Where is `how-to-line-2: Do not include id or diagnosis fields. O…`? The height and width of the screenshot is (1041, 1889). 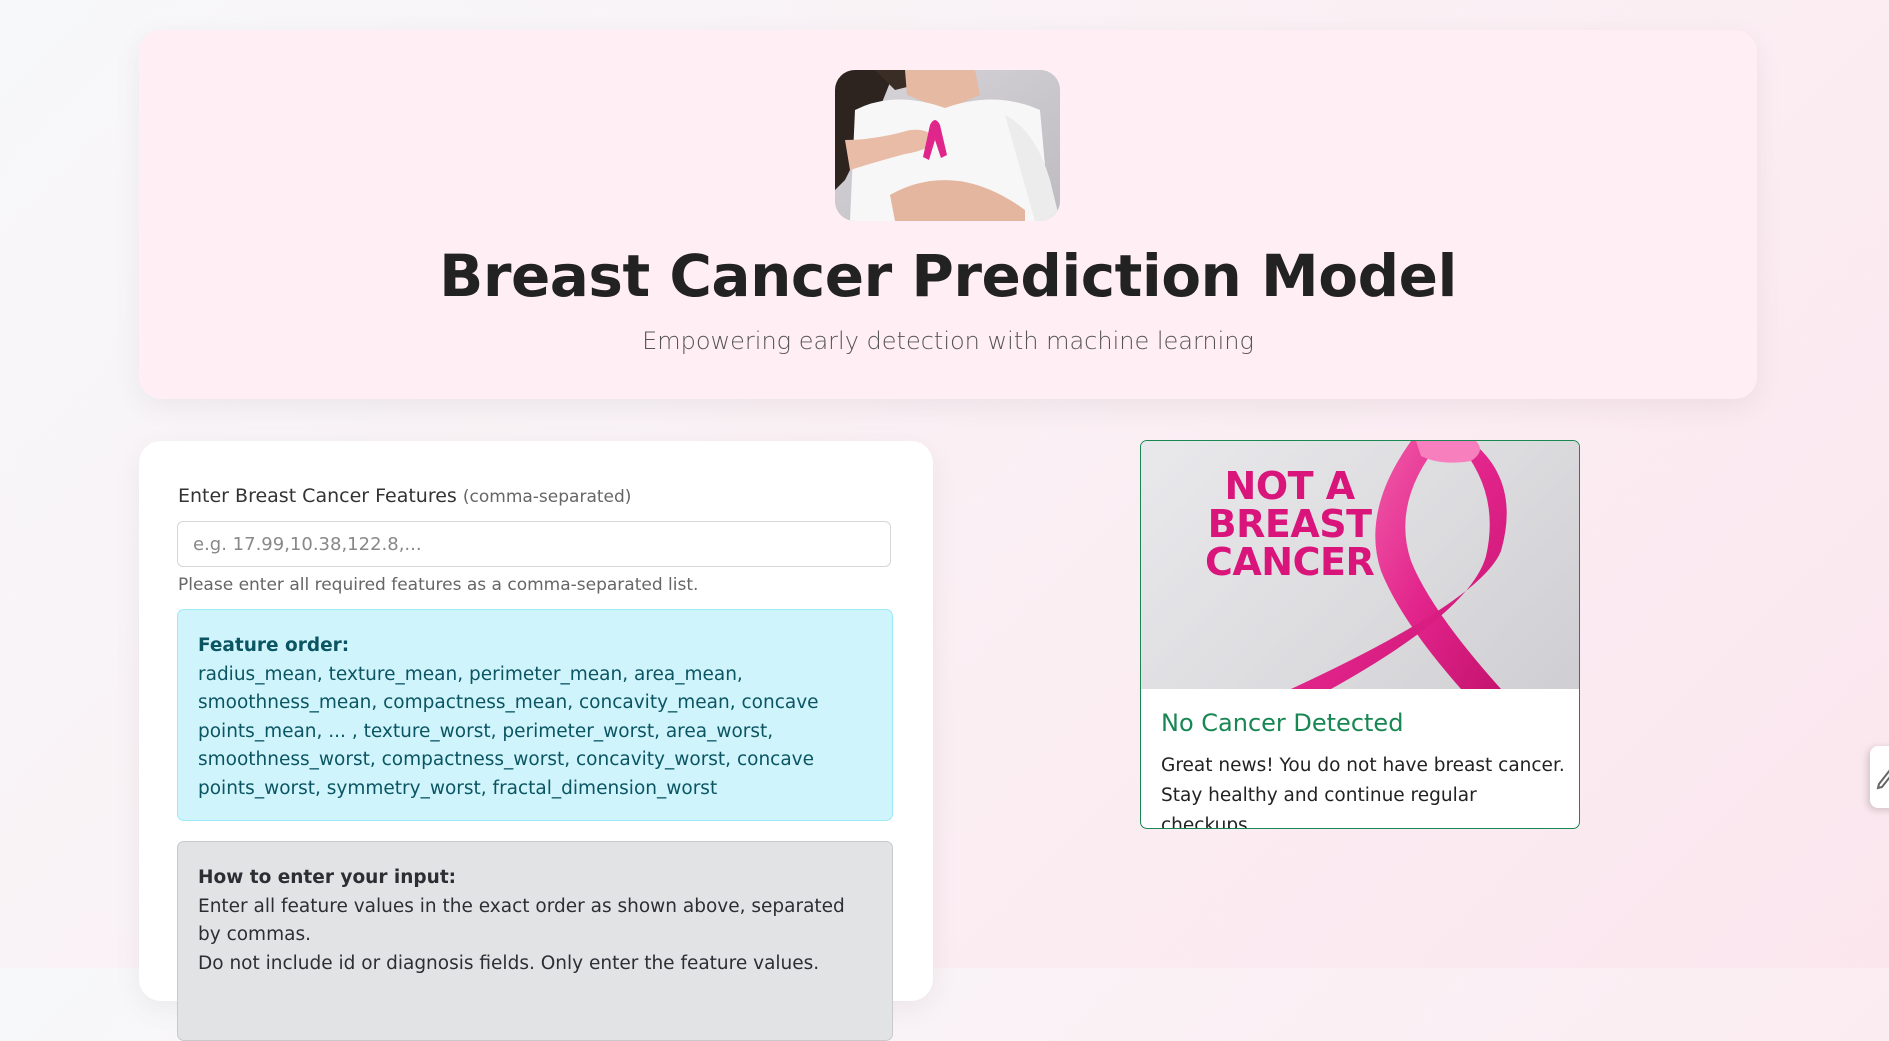
how-to-line-2: Do not include id or diagnosis fields. O… is located at coordinates (509, 963).